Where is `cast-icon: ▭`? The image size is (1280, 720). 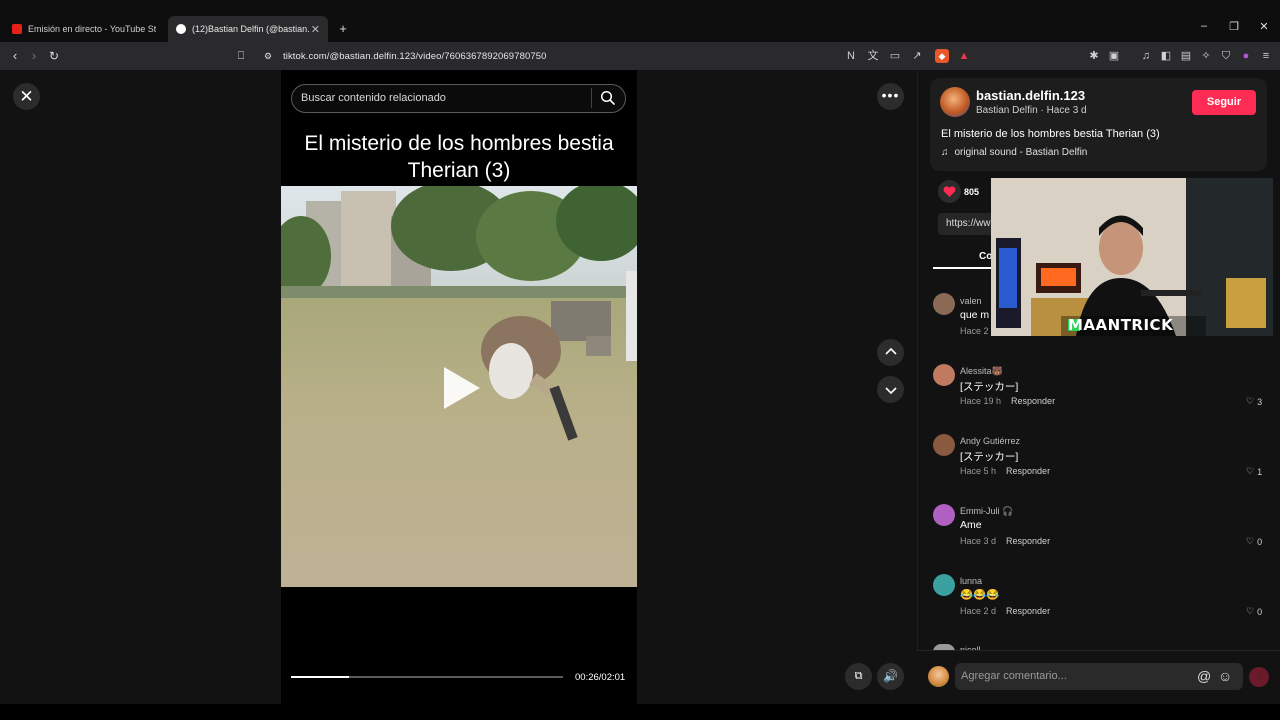 cast-icon: ▭ is located at coordinates (895, 56).